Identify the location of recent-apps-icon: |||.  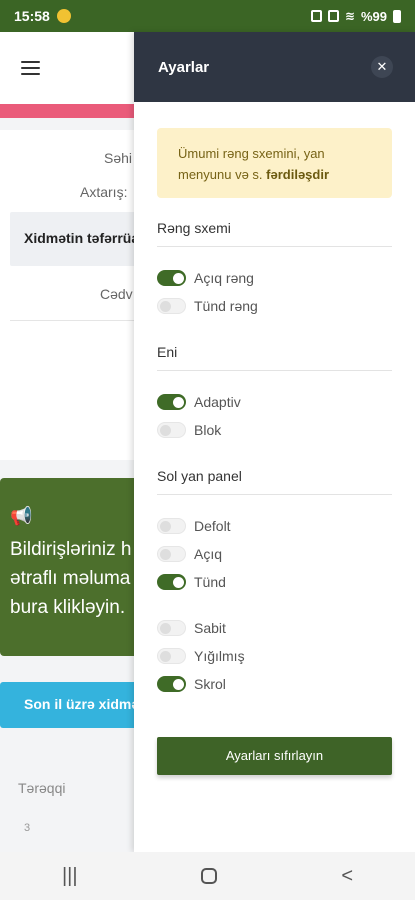
(70, 876).